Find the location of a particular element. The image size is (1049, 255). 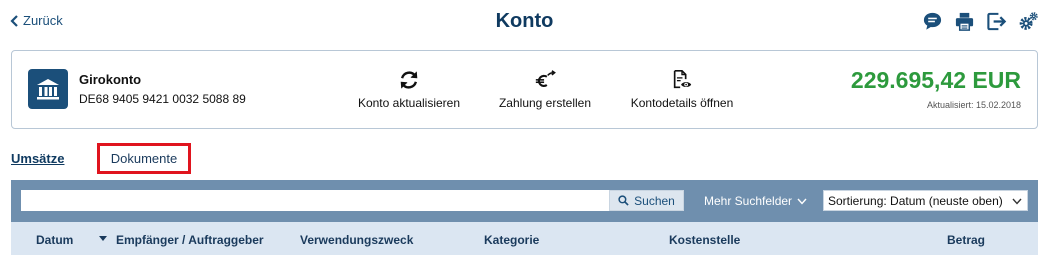

column-header-betrag: Betrag is located at coordinates (966, 240).